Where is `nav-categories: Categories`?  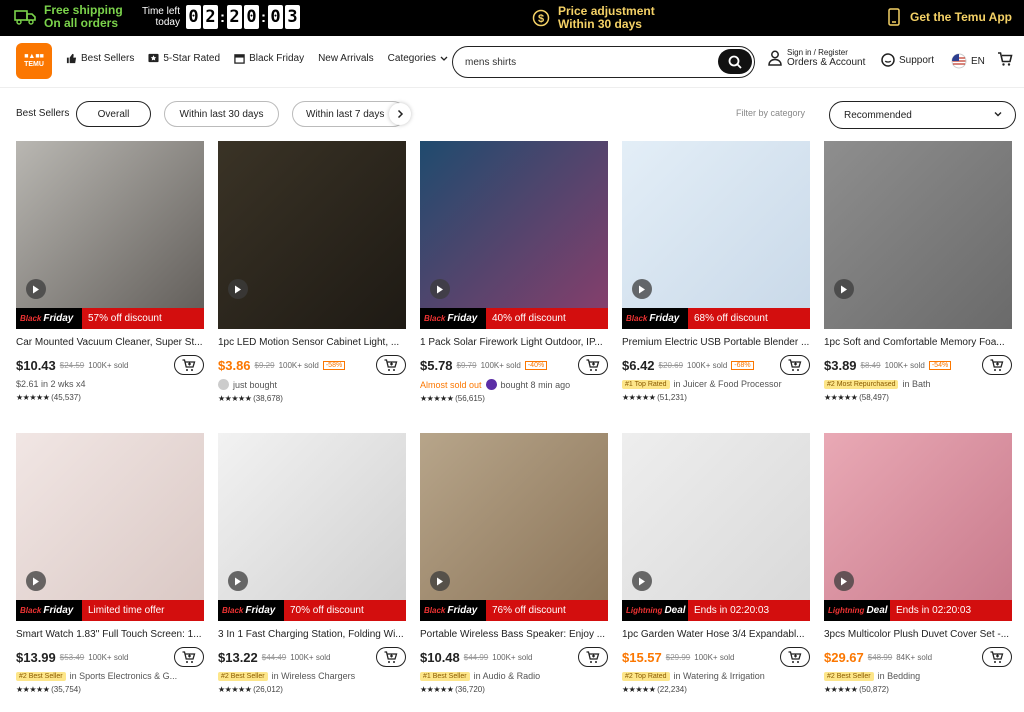 nav-categories: Categories is located at coordinates (418, 58).